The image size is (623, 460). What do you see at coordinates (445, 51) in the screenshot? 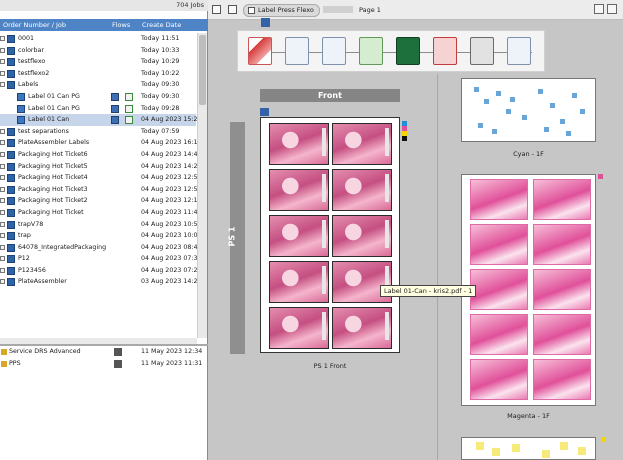
I see `proof-step-icon` at bounding box center [445, 51].